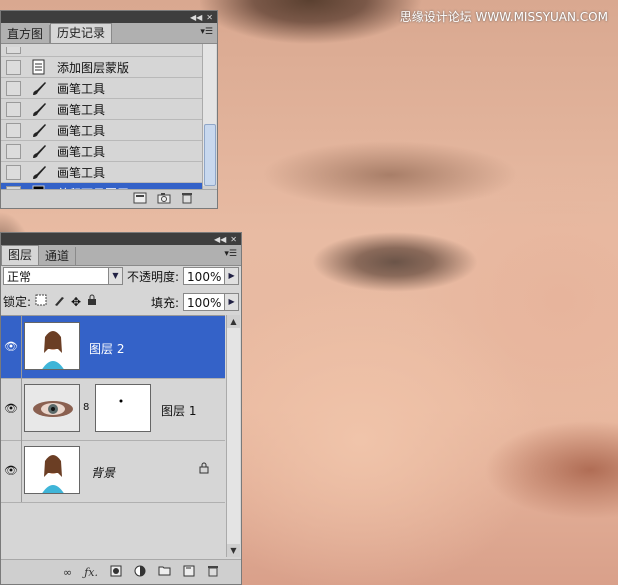 Image resolution: width=618 pixels, height=585 pixels. Describe the element at coordinates (165, 302) in the screenshot. I see `fill-label: 填充:` at that location.